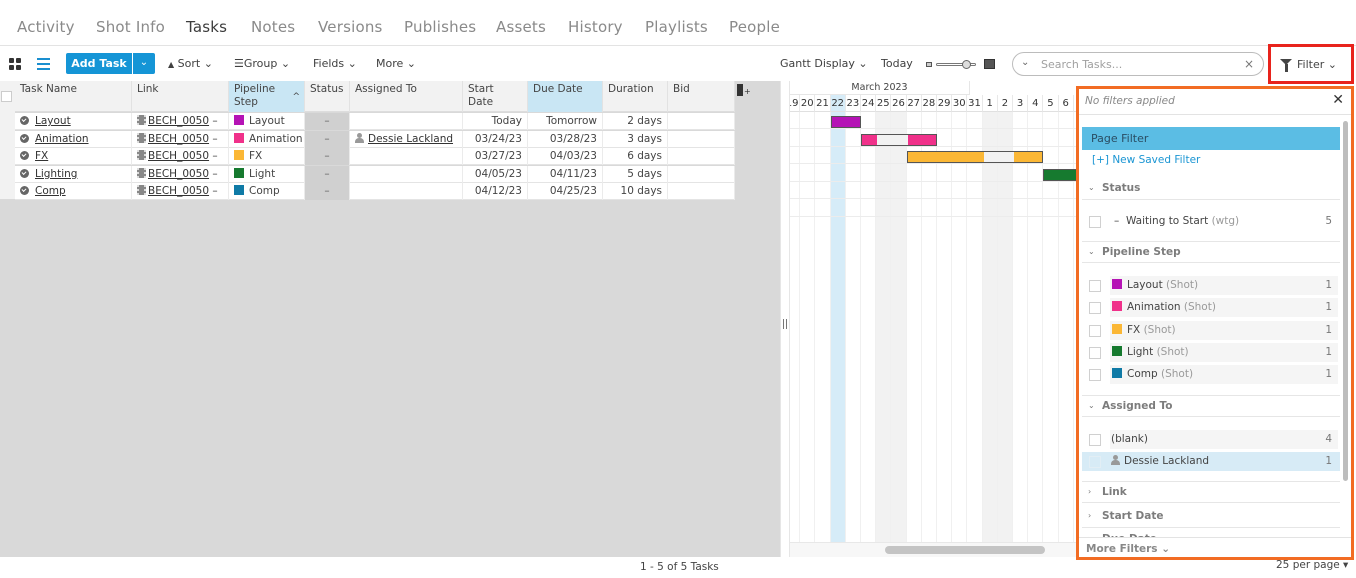  What do you see at coordinates (1211, 189) in the screenshot?
I see `section-status: ⌄ Status` at bounding box center [1211, 189].